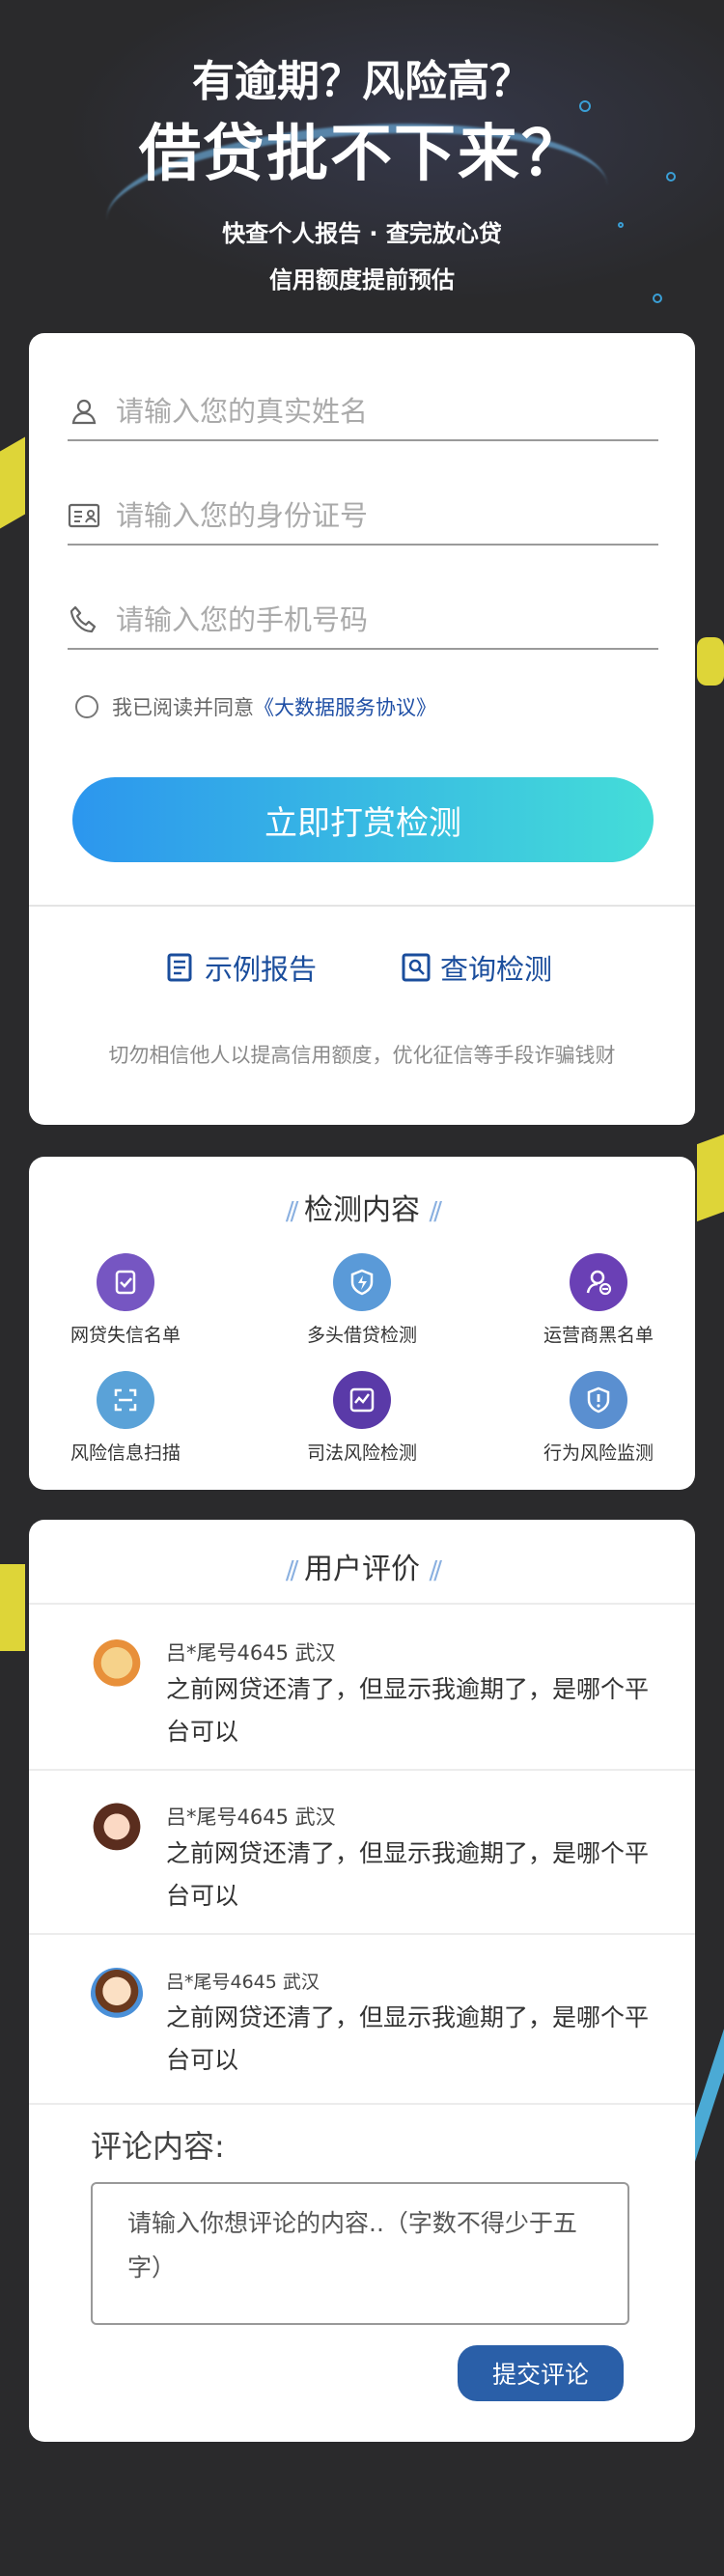 This screenshot has height=2576, width=724. Describe the element at coordinates (126, 1336) in the screenshot. I see `feature-label: 网贷失信名单` at that location.